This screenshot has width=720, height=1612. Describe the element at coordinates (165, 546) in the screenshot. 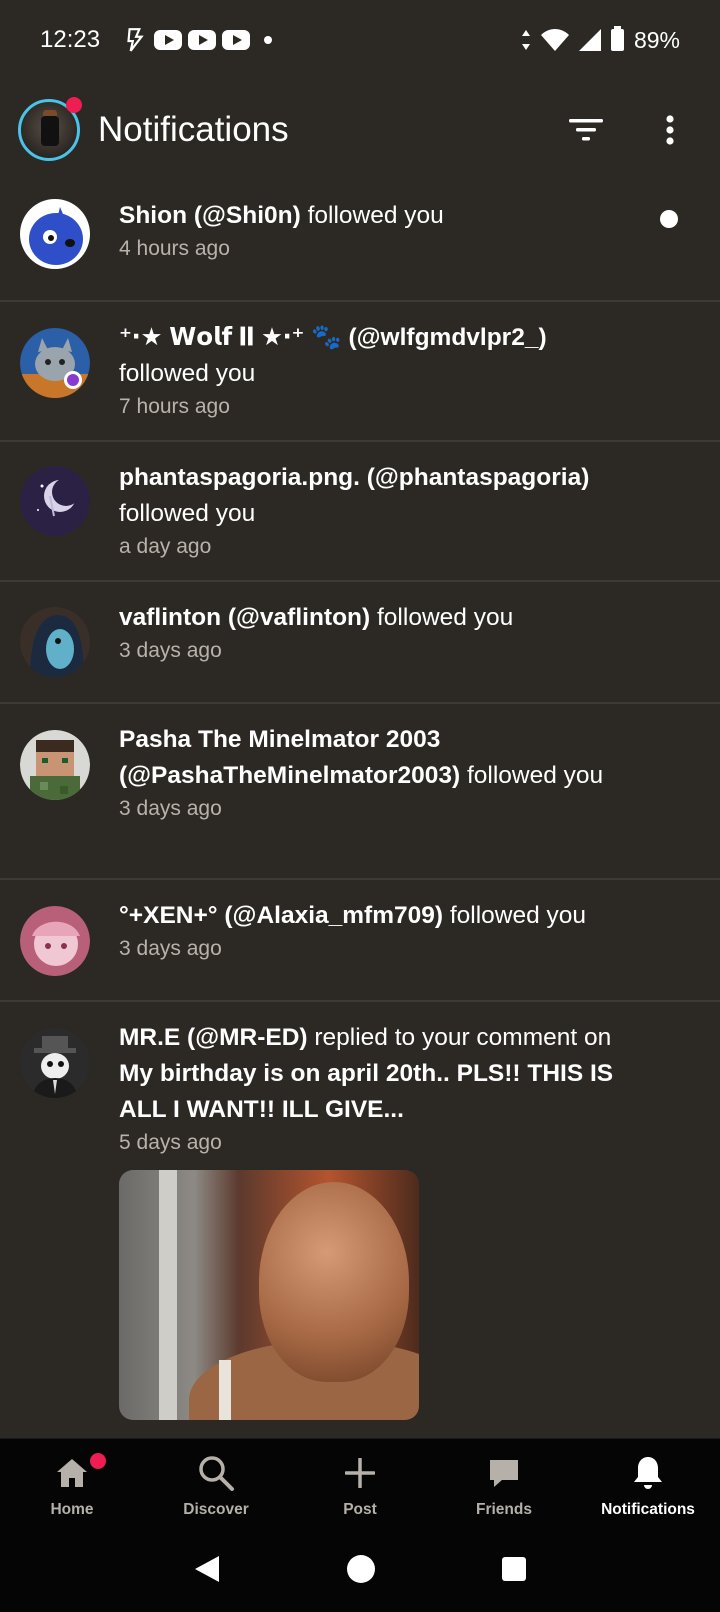

I see `notification-time: a day ago` at that location.